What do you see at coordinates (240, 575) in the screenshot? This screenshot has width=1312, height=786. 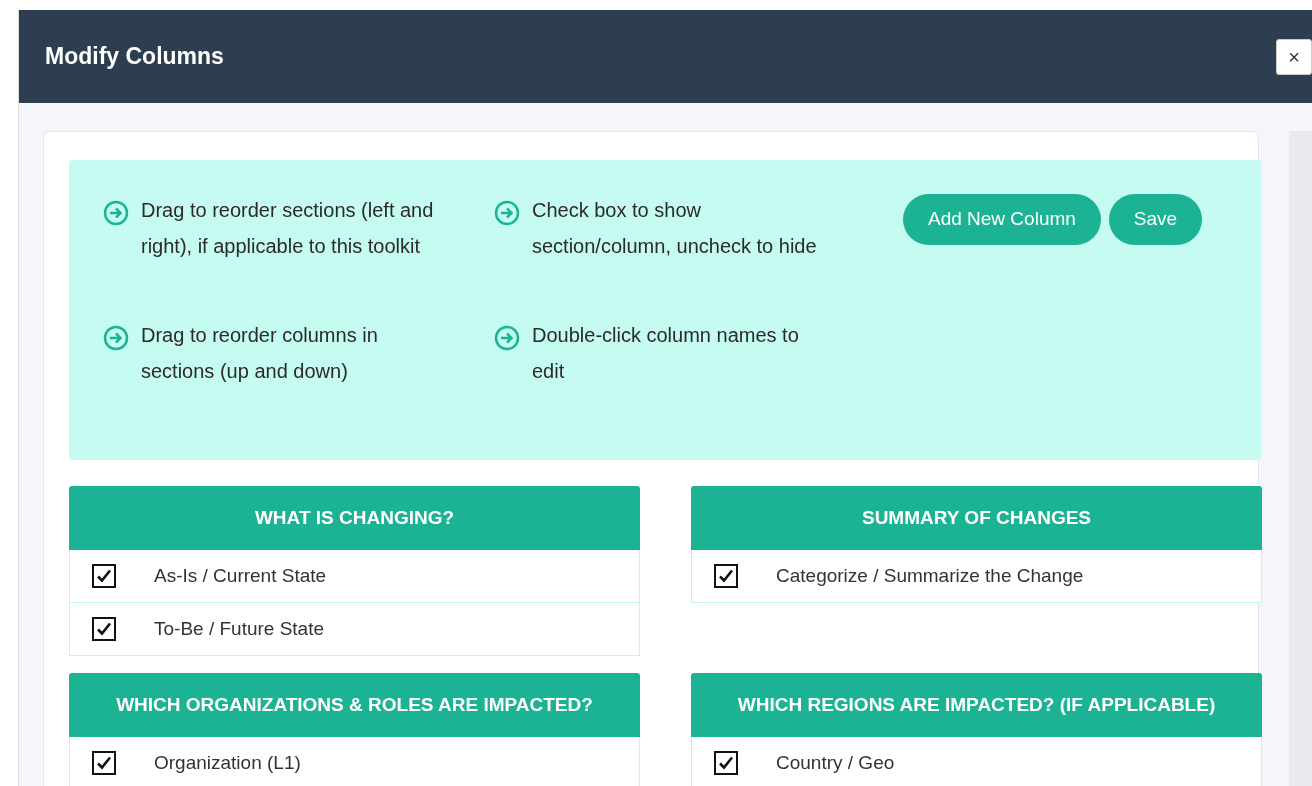 I see `column-label: As-Is / Current State` at bounding box center [240, 575].